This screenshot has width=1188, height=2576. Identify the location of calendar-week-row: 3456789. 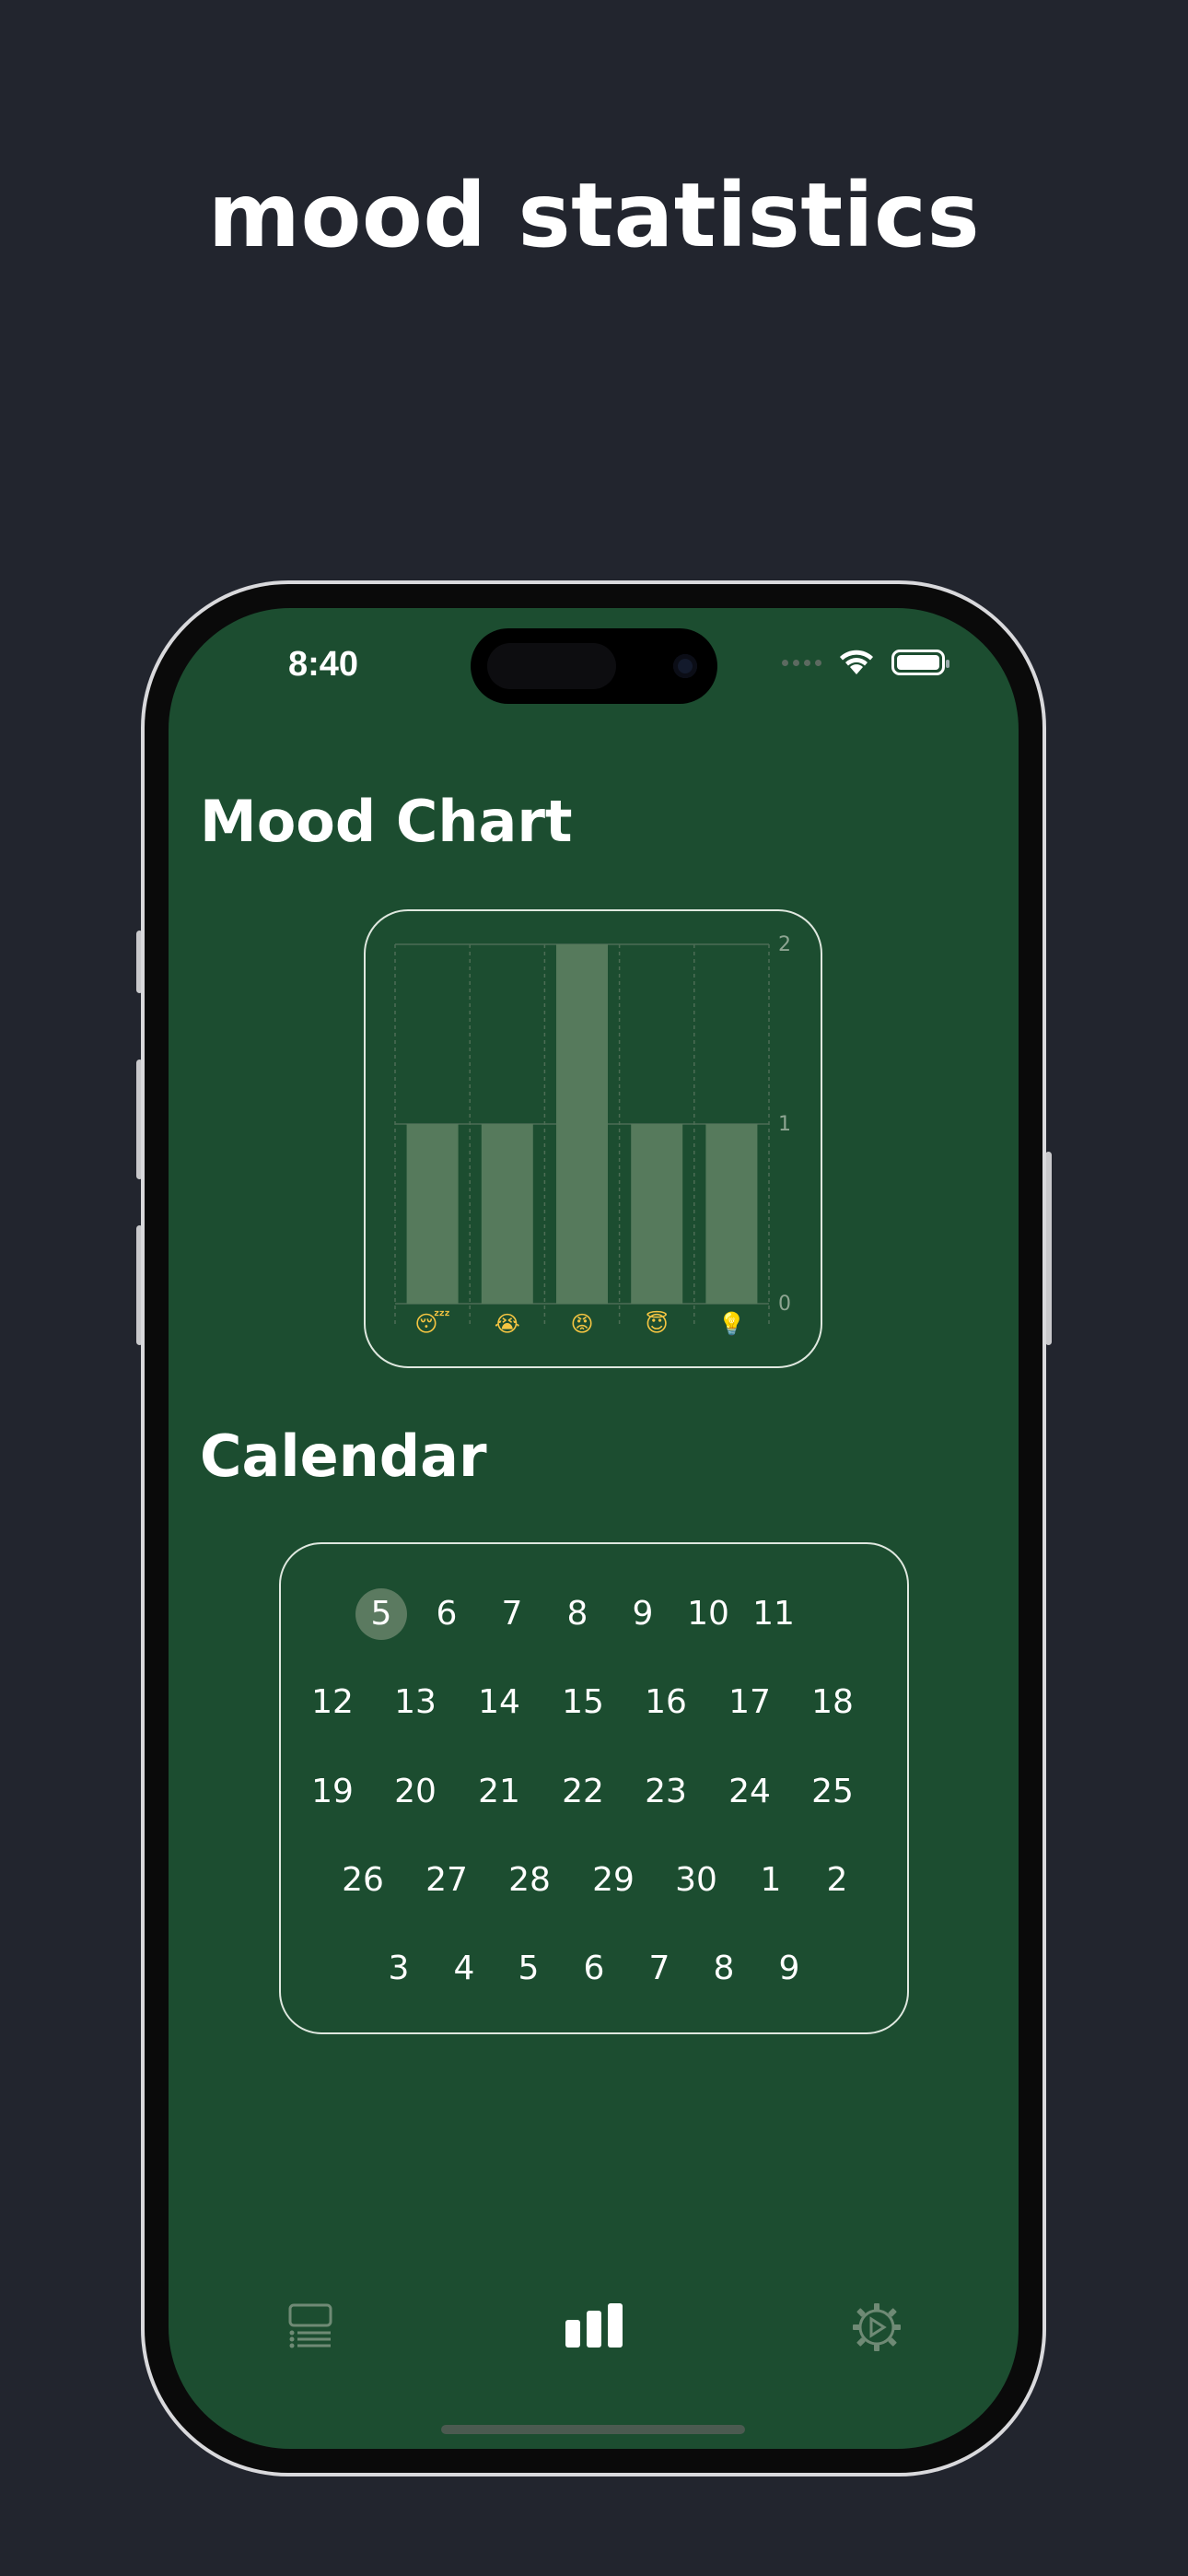
(594, 1975).